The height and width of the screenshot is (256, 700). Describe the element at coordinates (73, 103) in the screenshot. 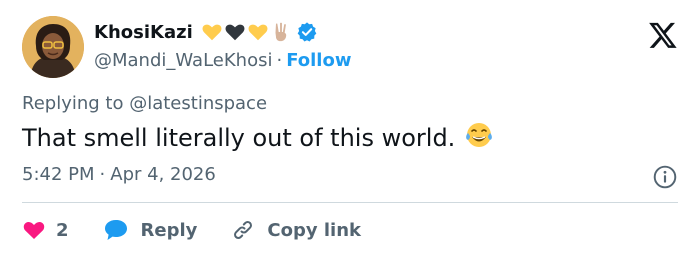

I see `replying-prefix: Replying to` at that location.